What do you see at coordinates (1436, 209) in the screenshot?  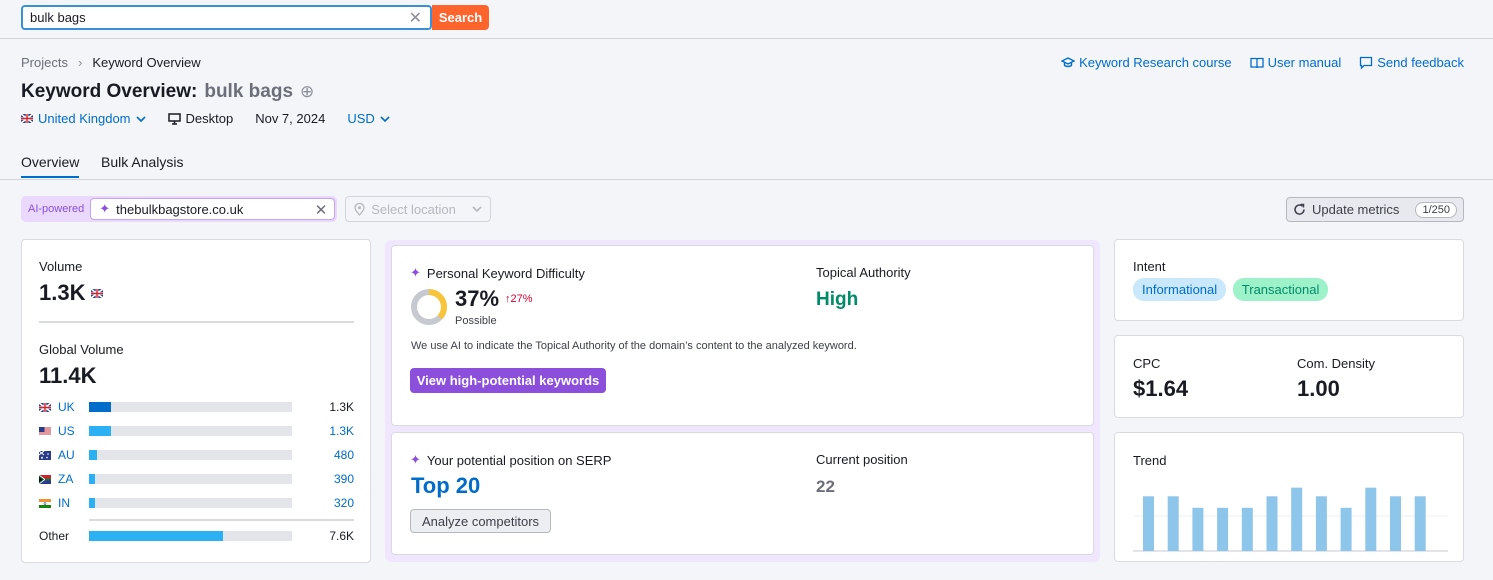 I see `update-metrics-count: 1/250` at bounding box center [1436, 209].